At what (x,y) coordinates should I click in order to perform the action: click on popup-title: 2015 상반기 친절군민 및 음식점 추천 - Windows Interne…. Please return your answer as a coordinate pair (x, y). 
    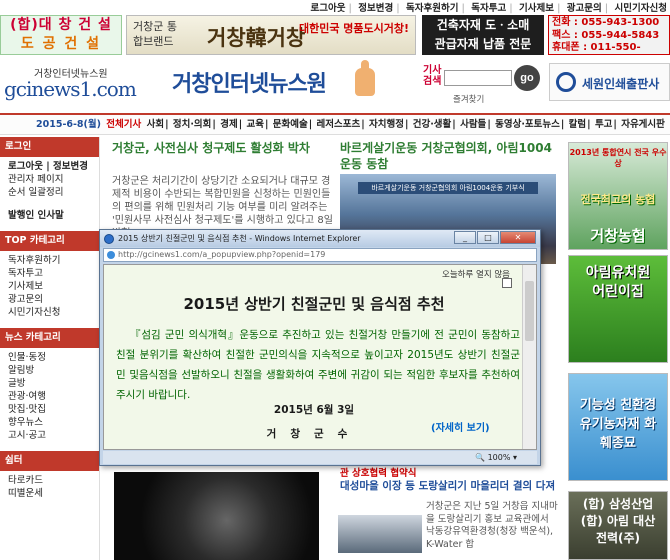
    Looking at the image, I should click on (239, 238).